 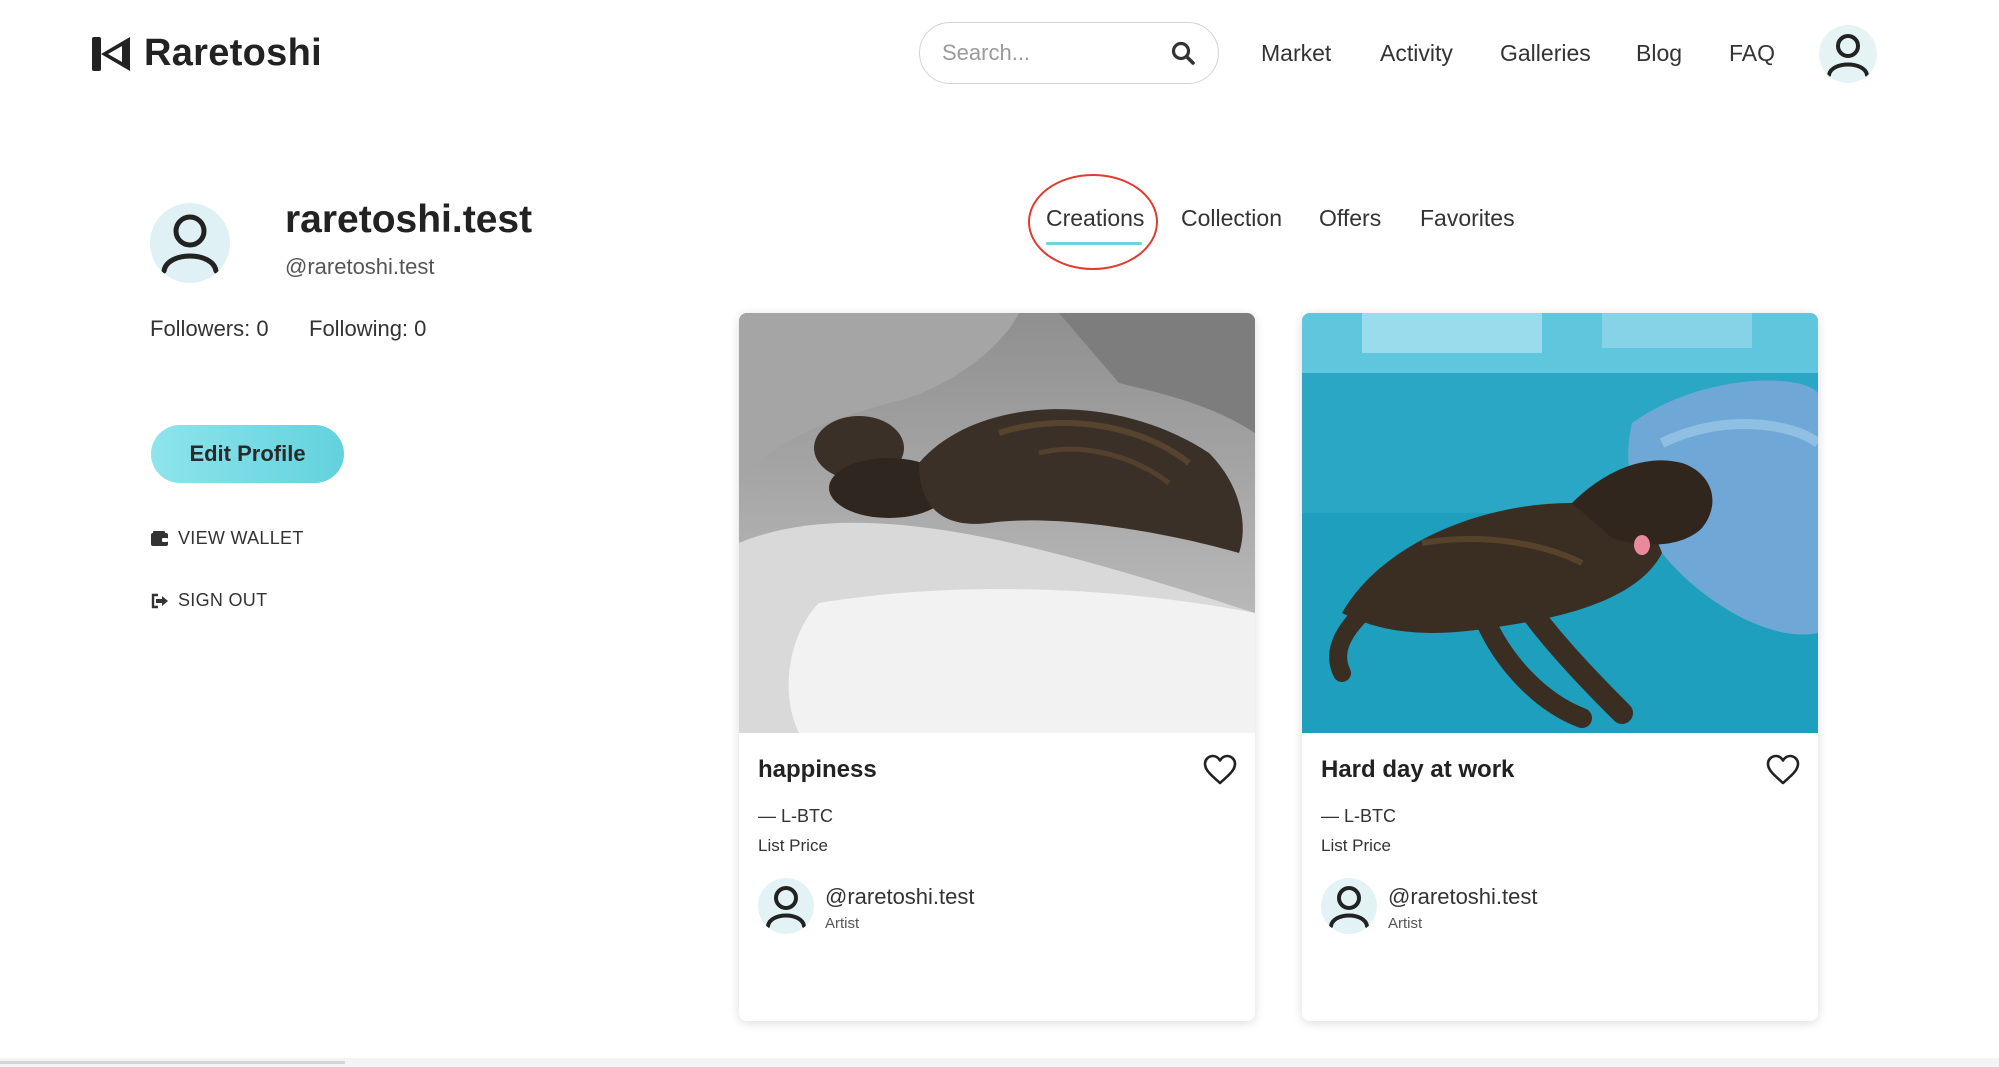 I want to click on nav-galleries: Galleries, so click(x=1545, y=53).